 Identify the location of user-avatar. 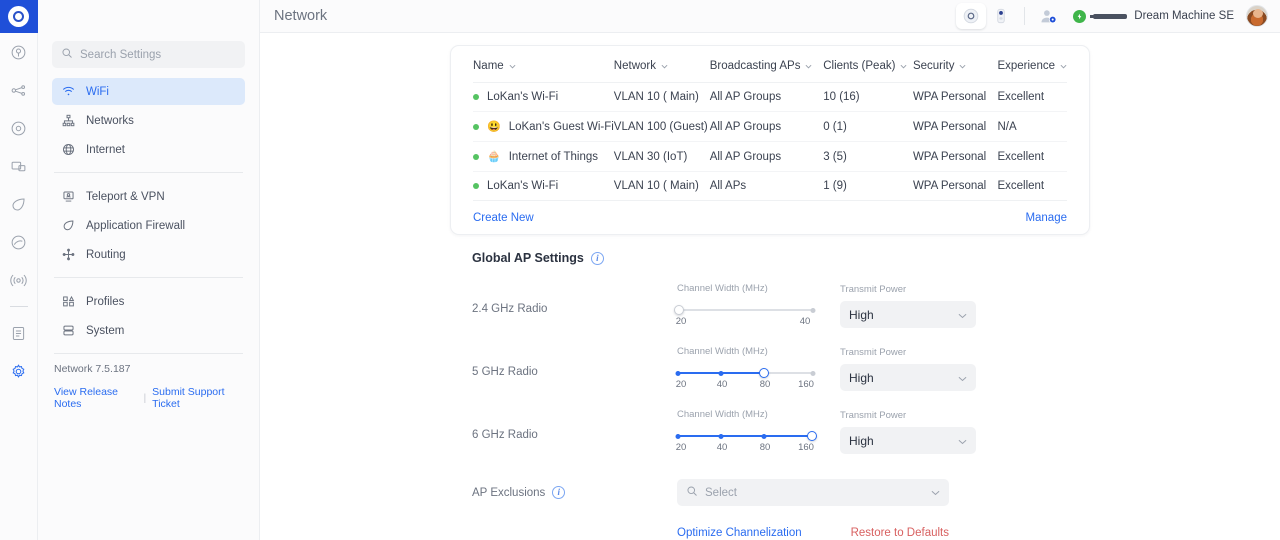
(1257, 16).